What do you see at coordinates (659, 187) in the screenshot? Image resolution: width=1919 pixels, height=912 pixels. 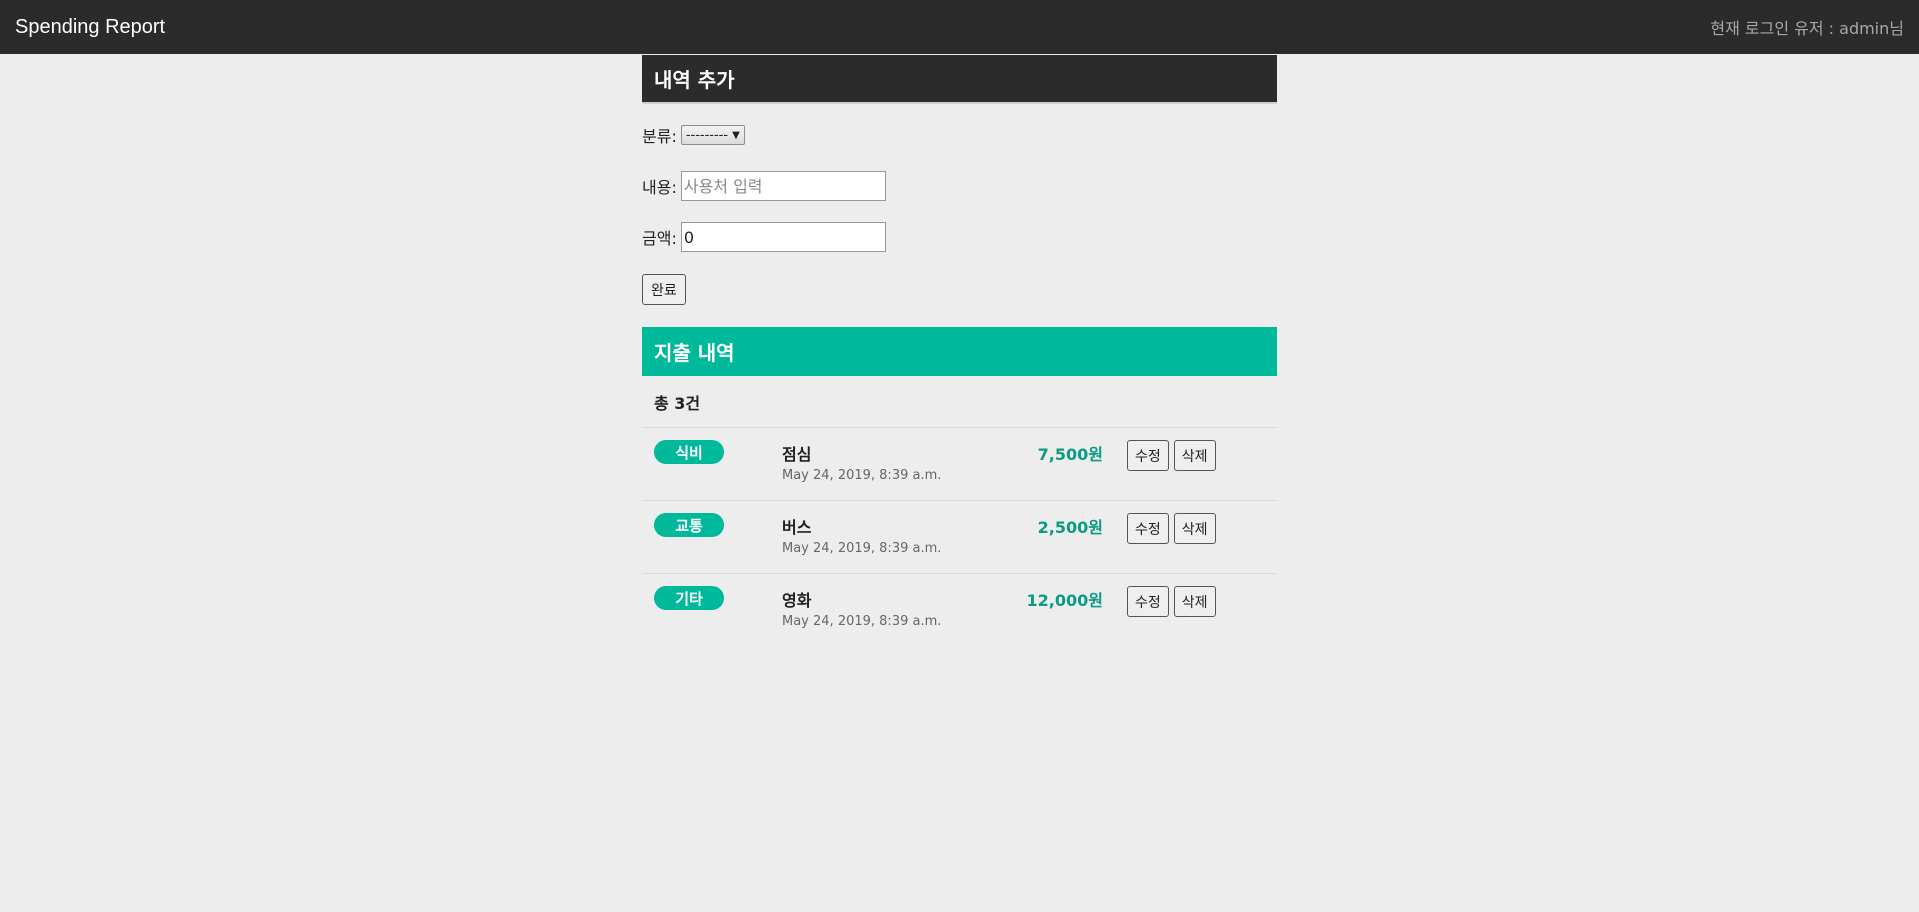 I see `content-label: 내용:` at bounding box center [659, 187].